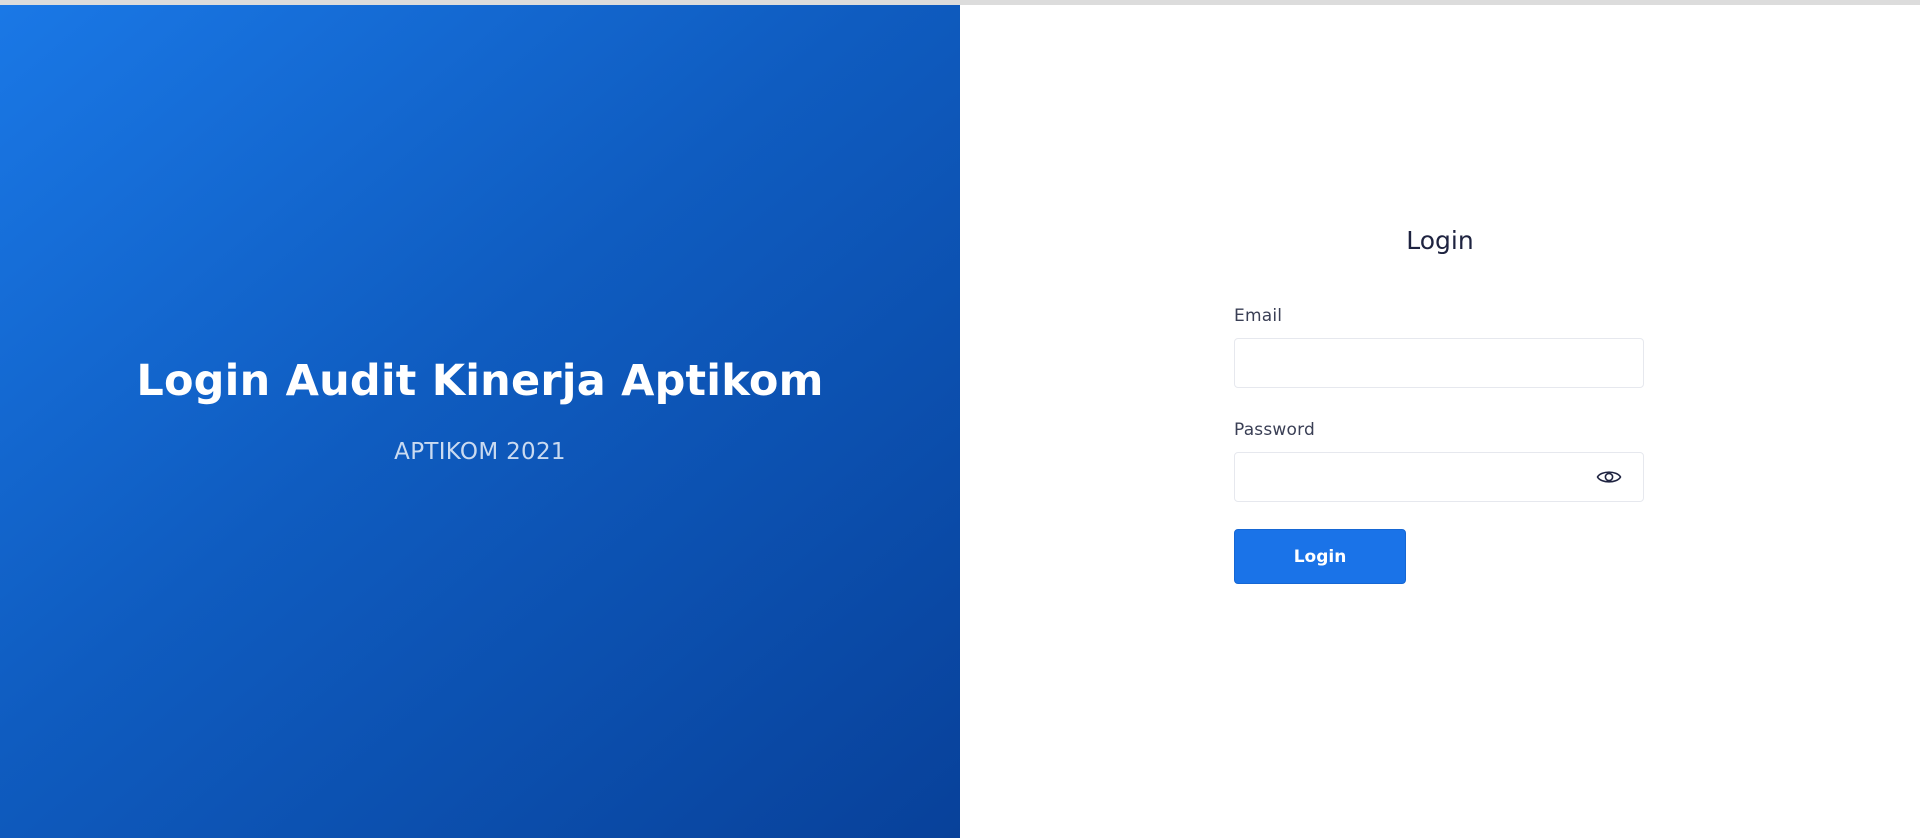  Describe the element at coordinates (1275, 430) in the screenshot. I see `password-label: Password` at that location.